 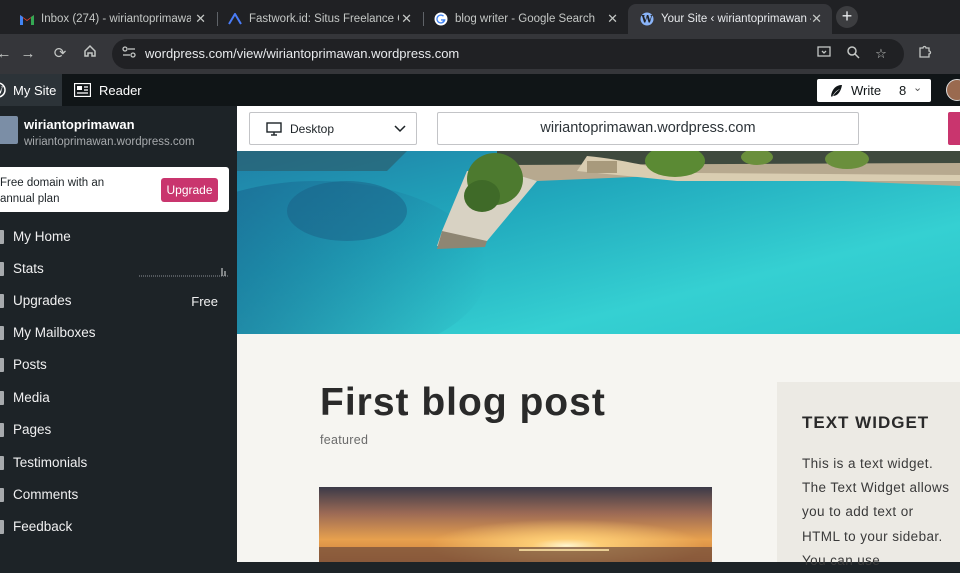 I want to click on sidebar-item-label: Testimonials, so click(x=50, y=462).